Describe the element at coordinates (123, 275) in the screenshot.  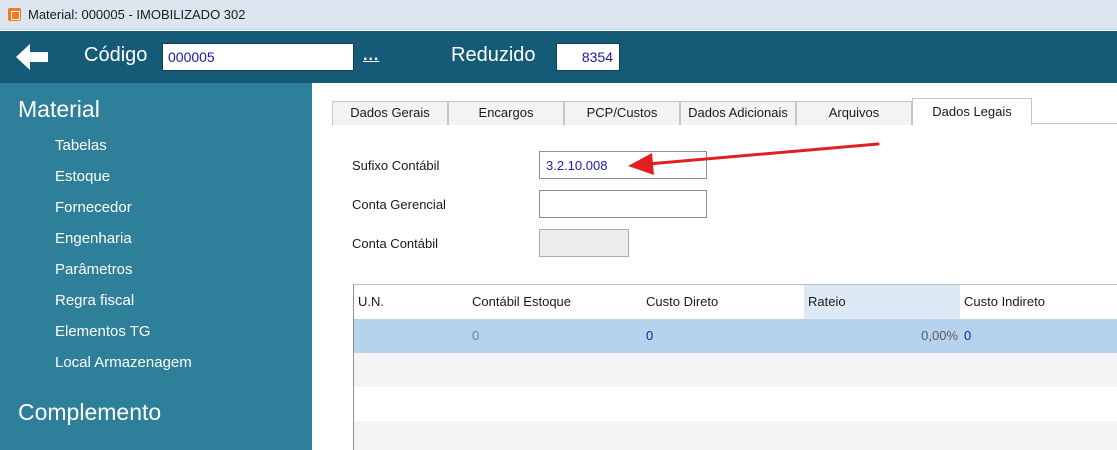
I see `sidebar-item-parametros: Parâmetros` at that location.